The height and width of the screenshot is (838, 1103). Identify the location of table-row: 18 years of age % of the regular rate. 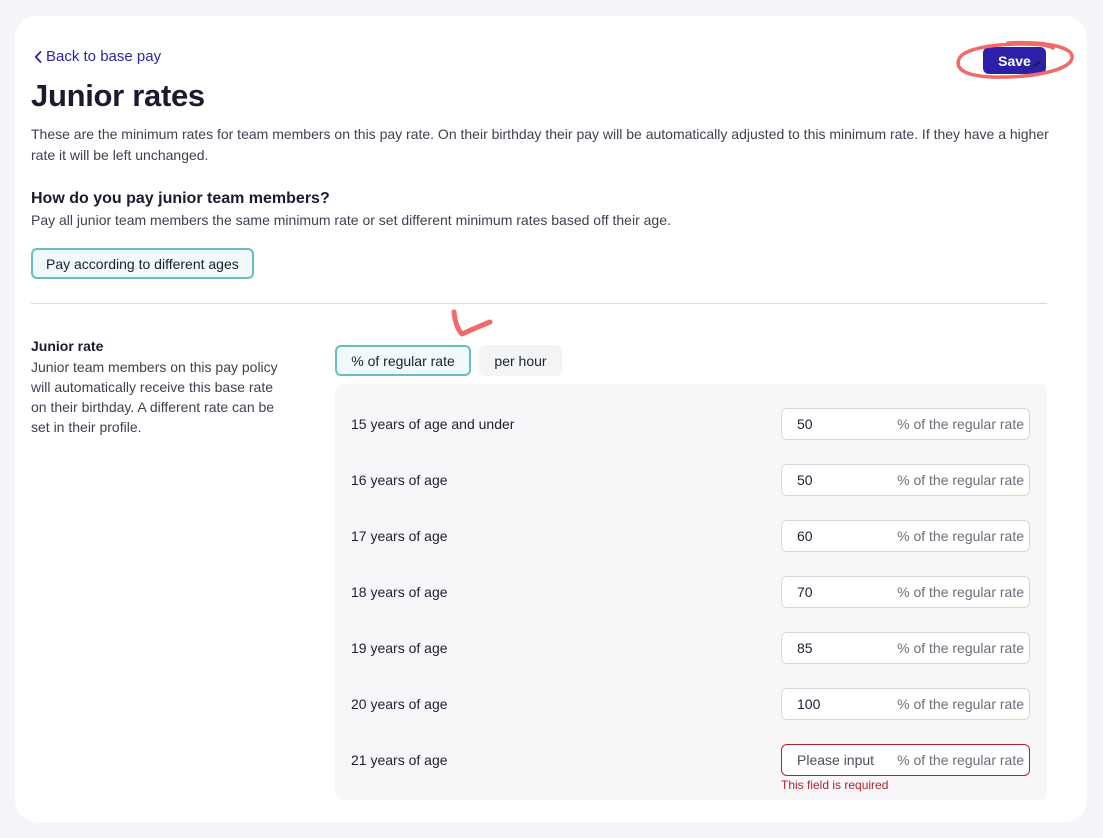
(691, 592).